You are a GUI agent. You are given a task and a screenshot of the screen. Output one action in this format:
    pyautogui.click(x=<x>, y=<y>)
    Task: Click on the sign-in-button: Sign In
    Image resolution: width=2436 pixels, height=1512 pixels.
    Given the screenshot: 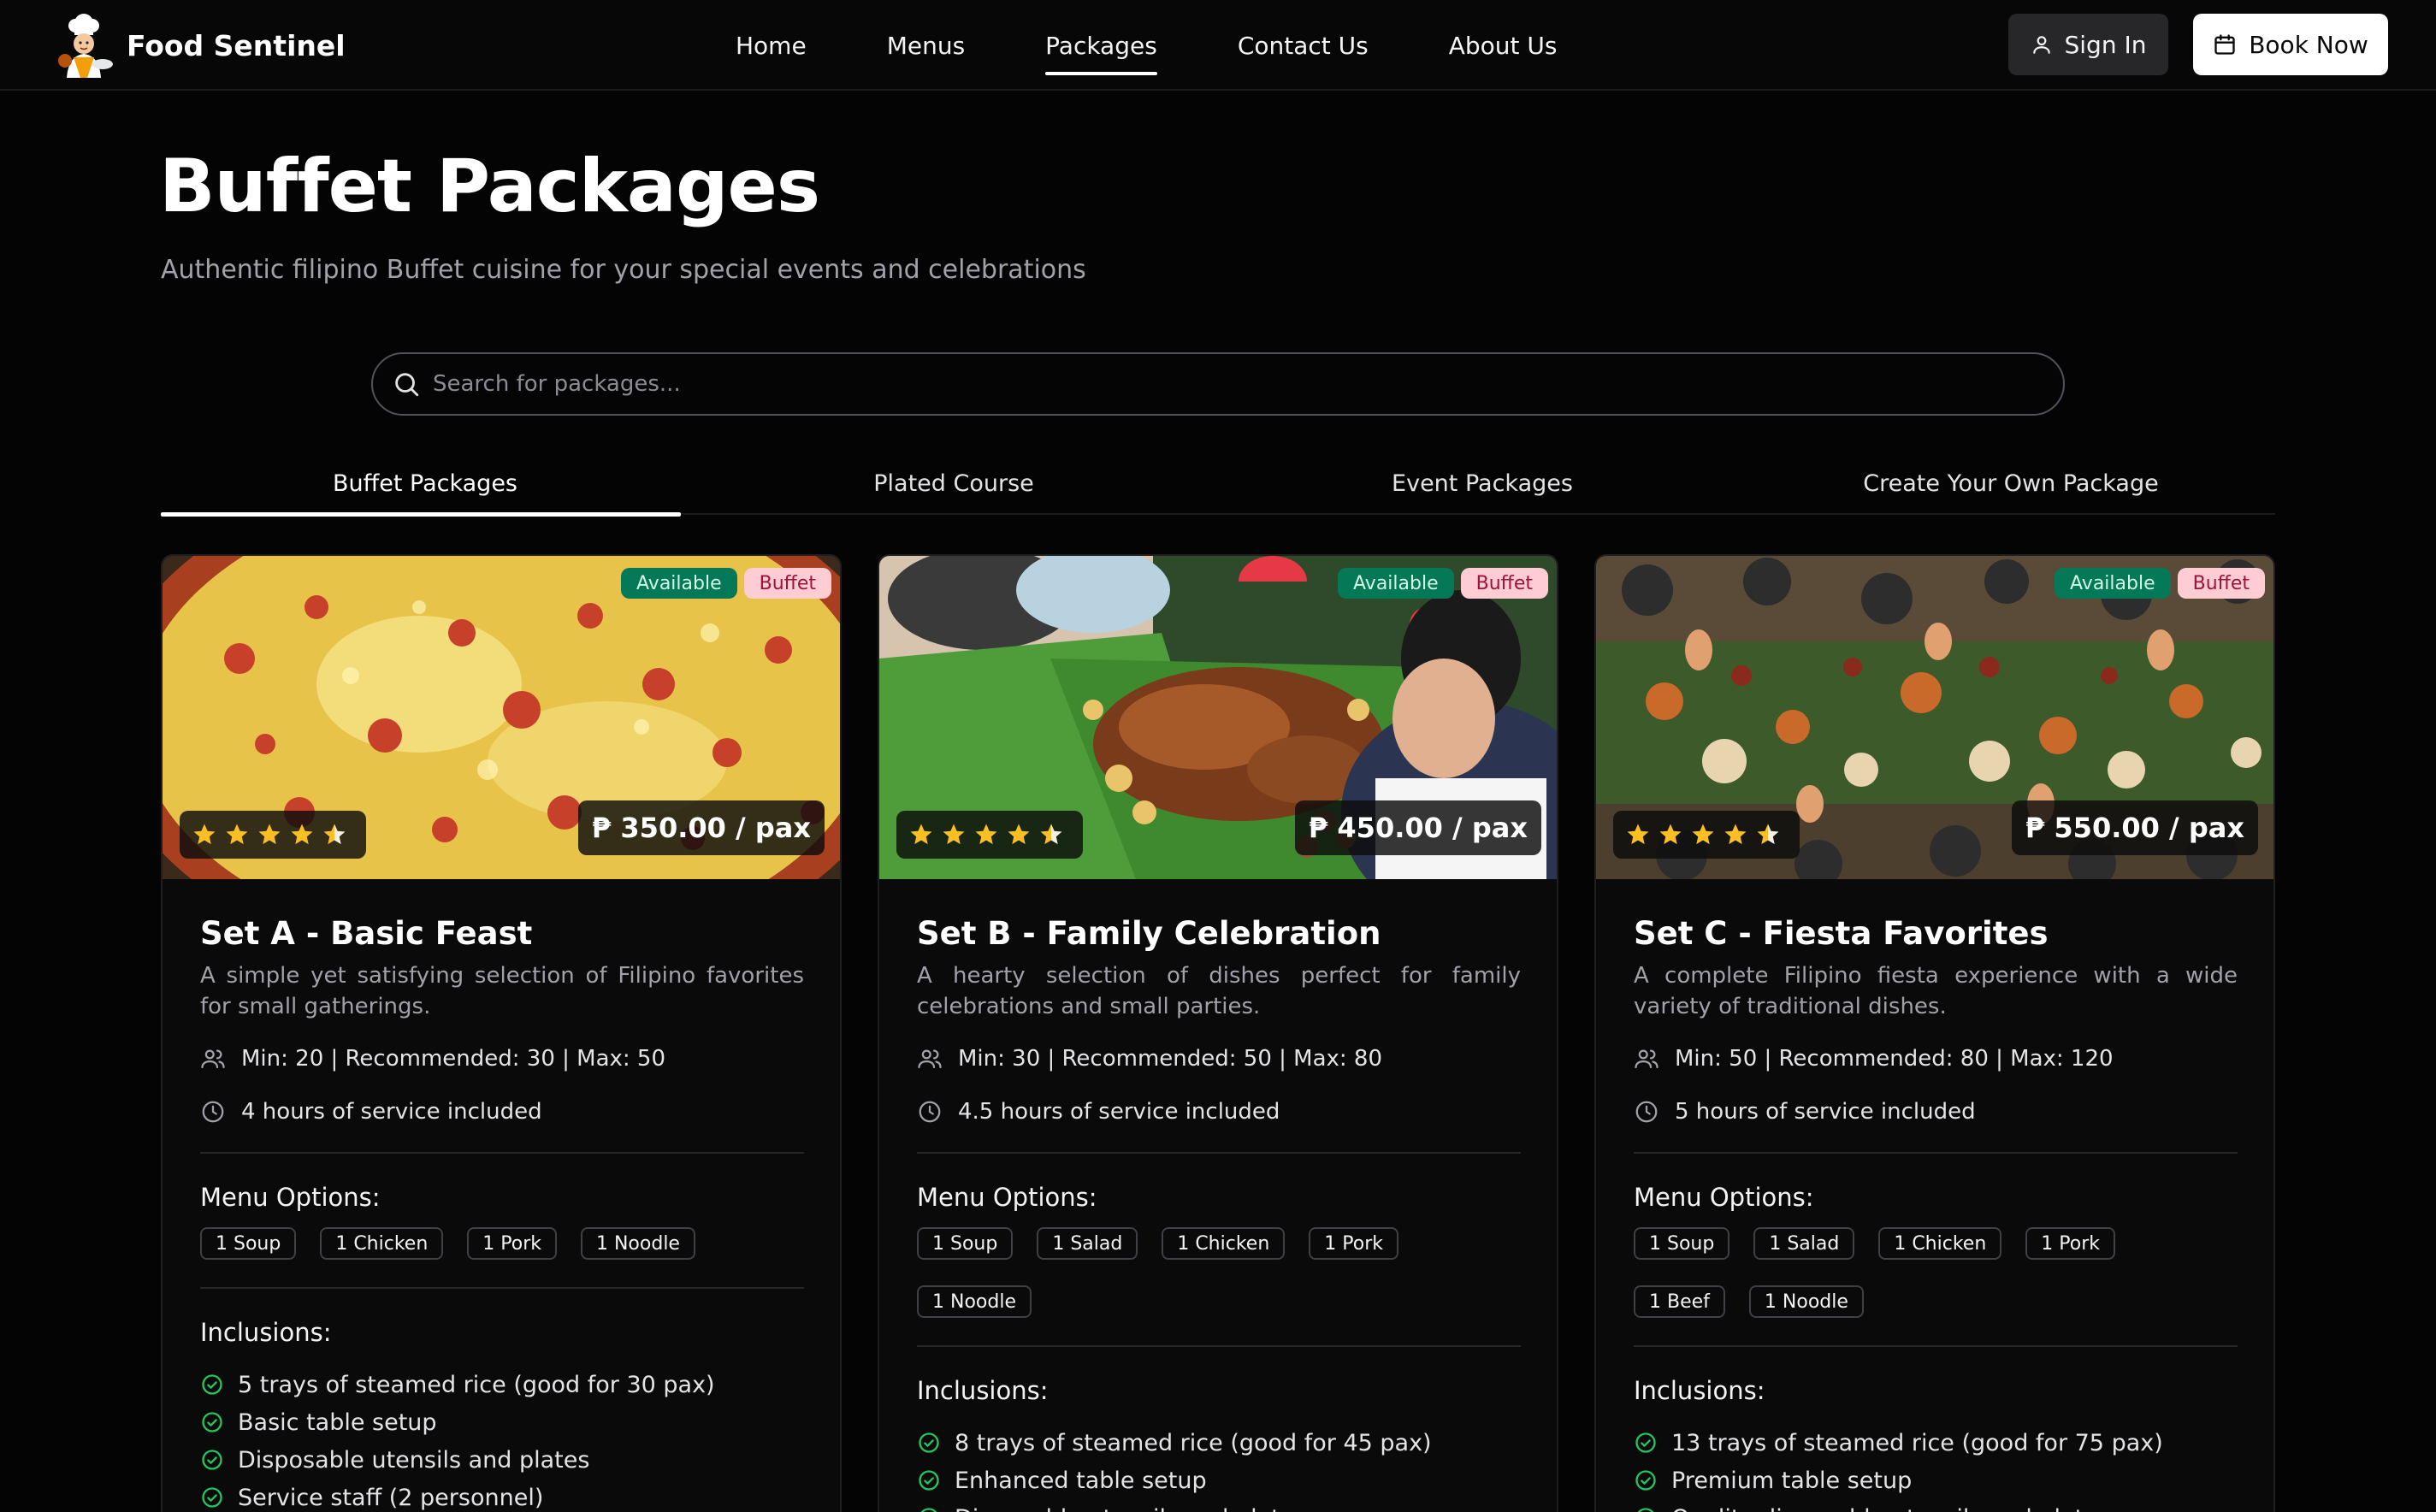 What is the action you would take?
    pyautogui.click(x=2088, y=44)
    